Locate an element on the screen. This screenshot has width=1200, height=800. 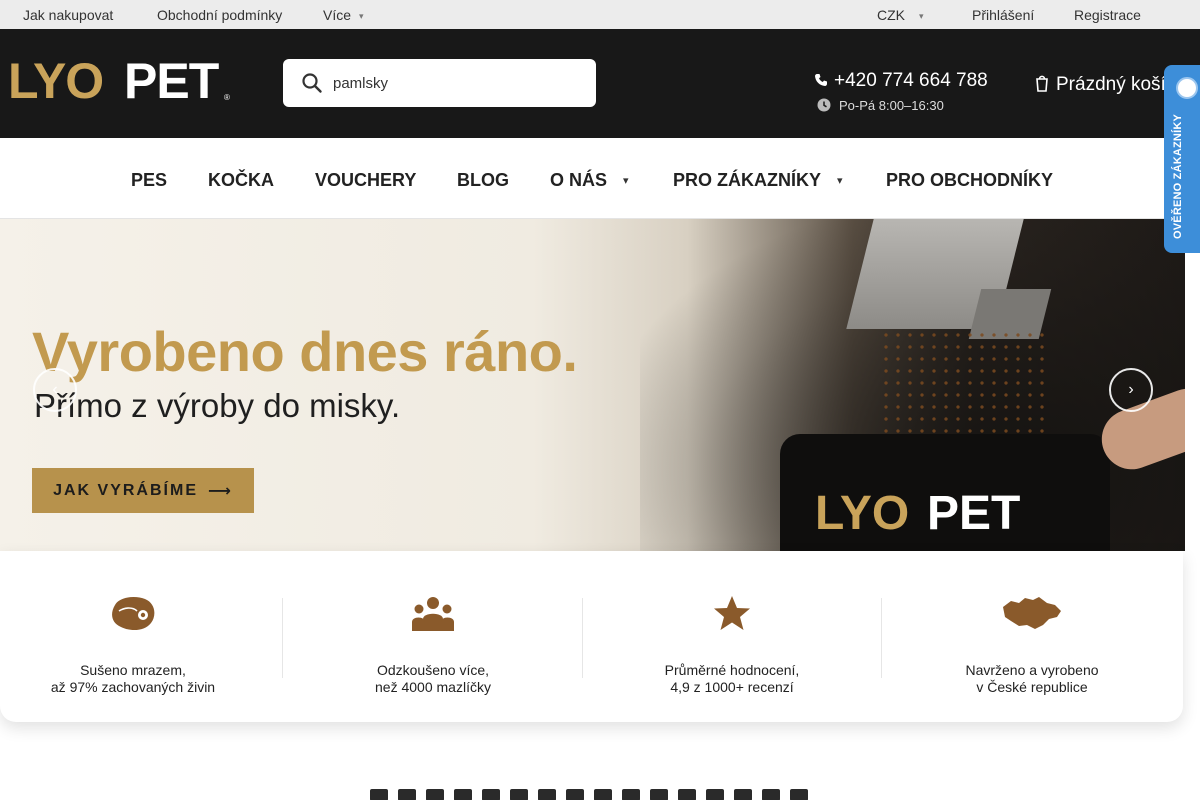
feature-item: Sušeno mrazem, až 97% zachovaných živin is located at coordinates (141, 636).